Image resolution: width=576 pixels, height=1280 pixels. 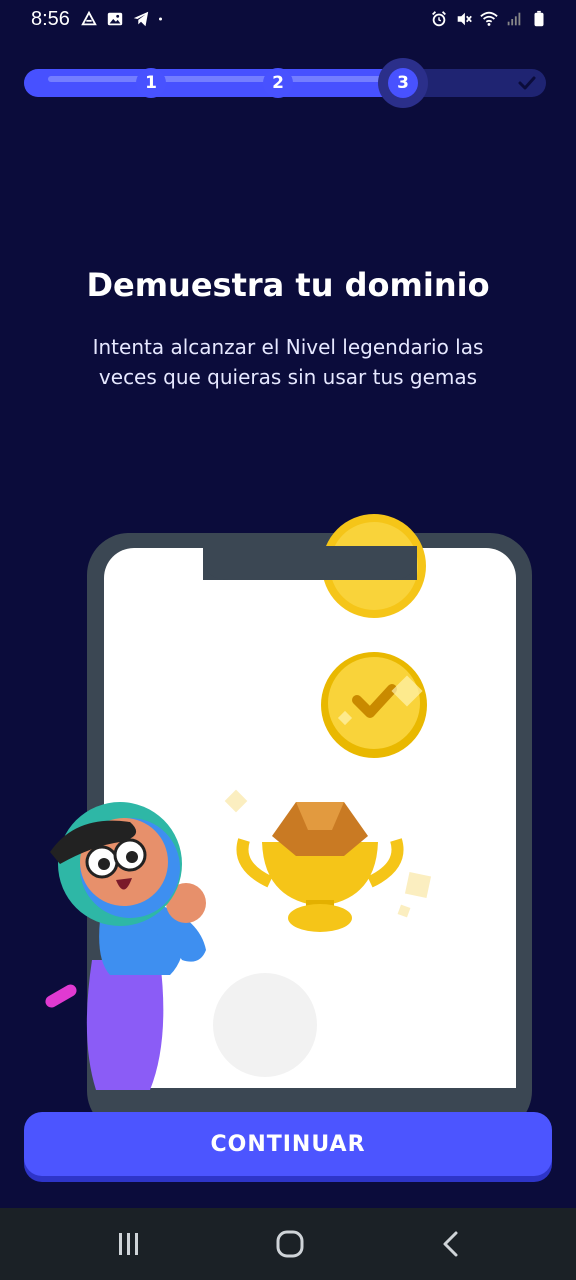 I want to click on recent-apps-icon, so click(x=129, y=1244).